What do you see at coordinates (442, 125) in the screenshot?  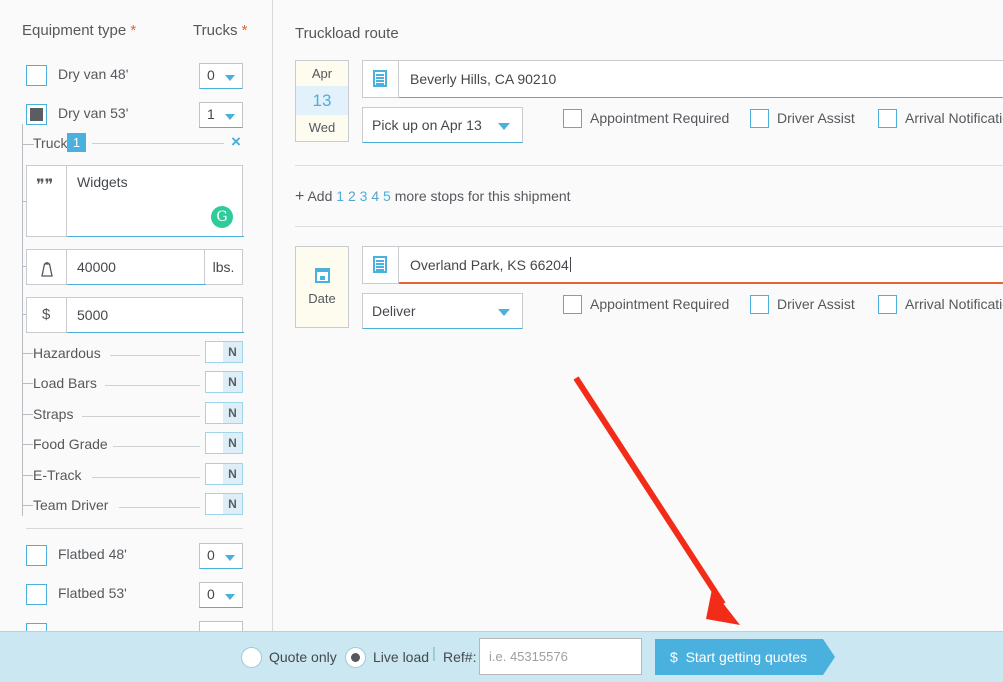 I see `action-select-pickup: Pick up on Apr 13` at bounding box center [442, 125].